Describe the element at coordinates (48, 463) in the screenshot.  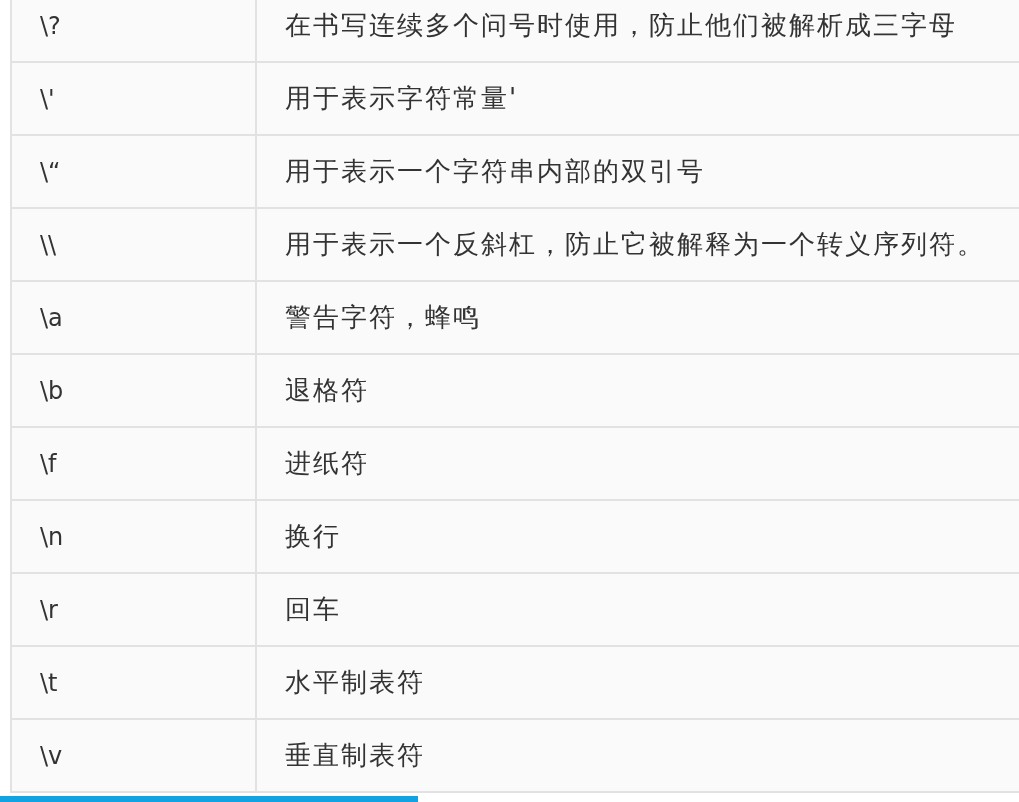
I see `escape-sequence: \f` at that location.